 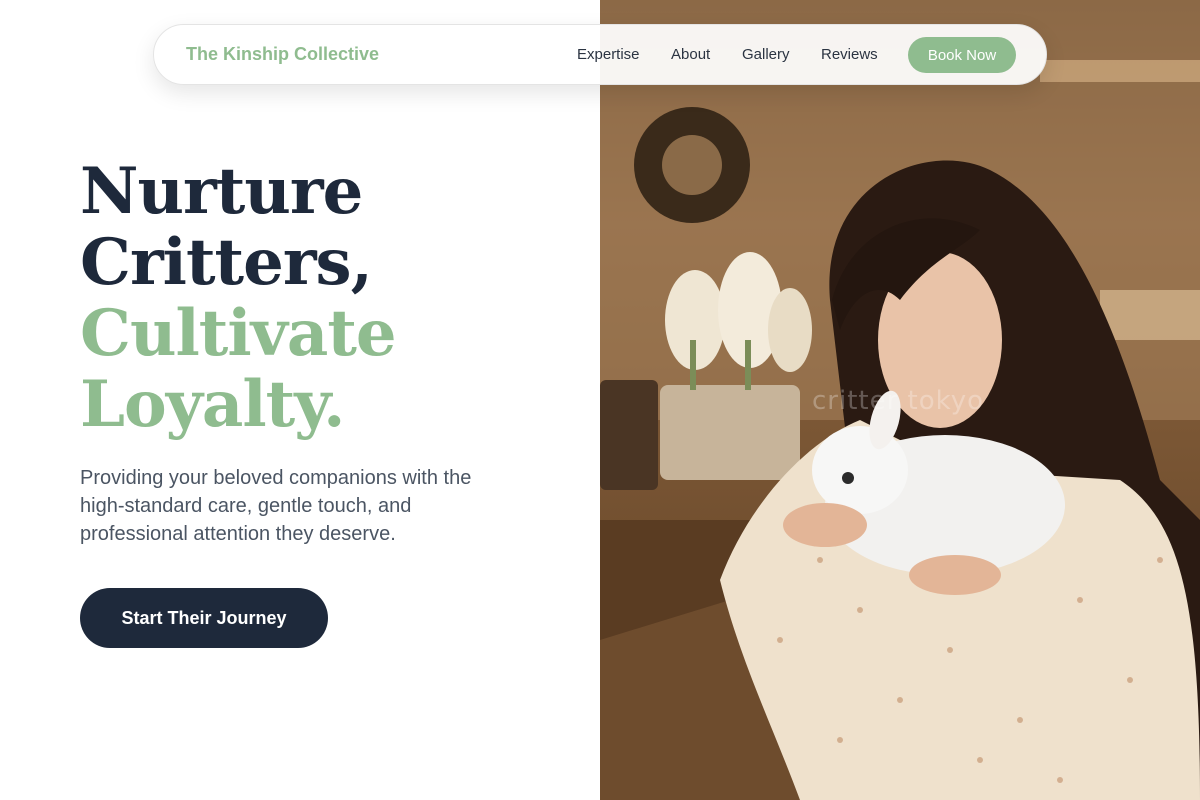 What do you see at coordinates (212, 404) in the screenshot?
I see `headline-line-4: Loyalty.` at bounding box center [212, 404].